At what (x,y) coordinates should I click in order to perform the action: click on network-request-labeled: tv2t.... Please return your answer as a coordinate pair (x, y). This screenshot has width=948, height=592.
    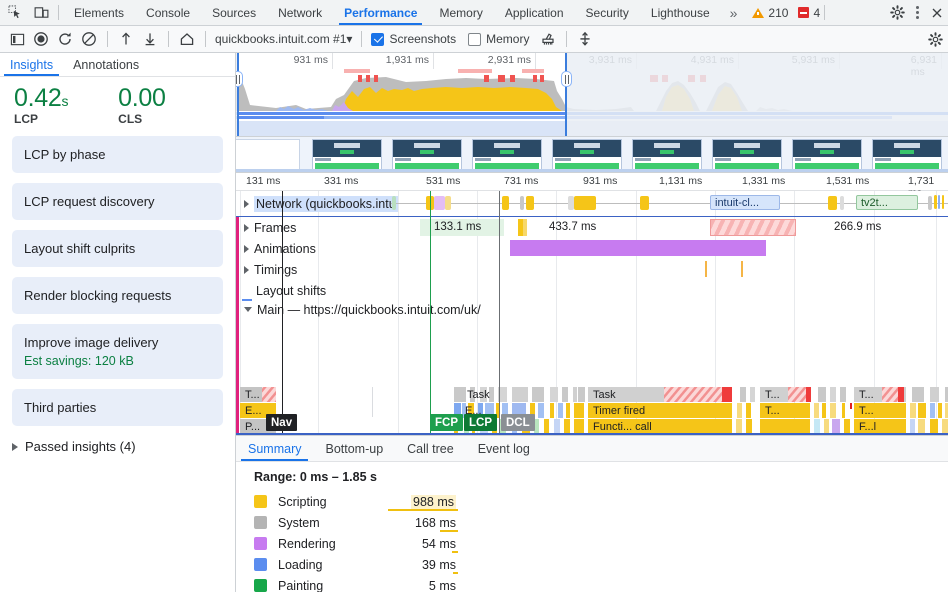
    Looking at the image, I should click on (887, 202).